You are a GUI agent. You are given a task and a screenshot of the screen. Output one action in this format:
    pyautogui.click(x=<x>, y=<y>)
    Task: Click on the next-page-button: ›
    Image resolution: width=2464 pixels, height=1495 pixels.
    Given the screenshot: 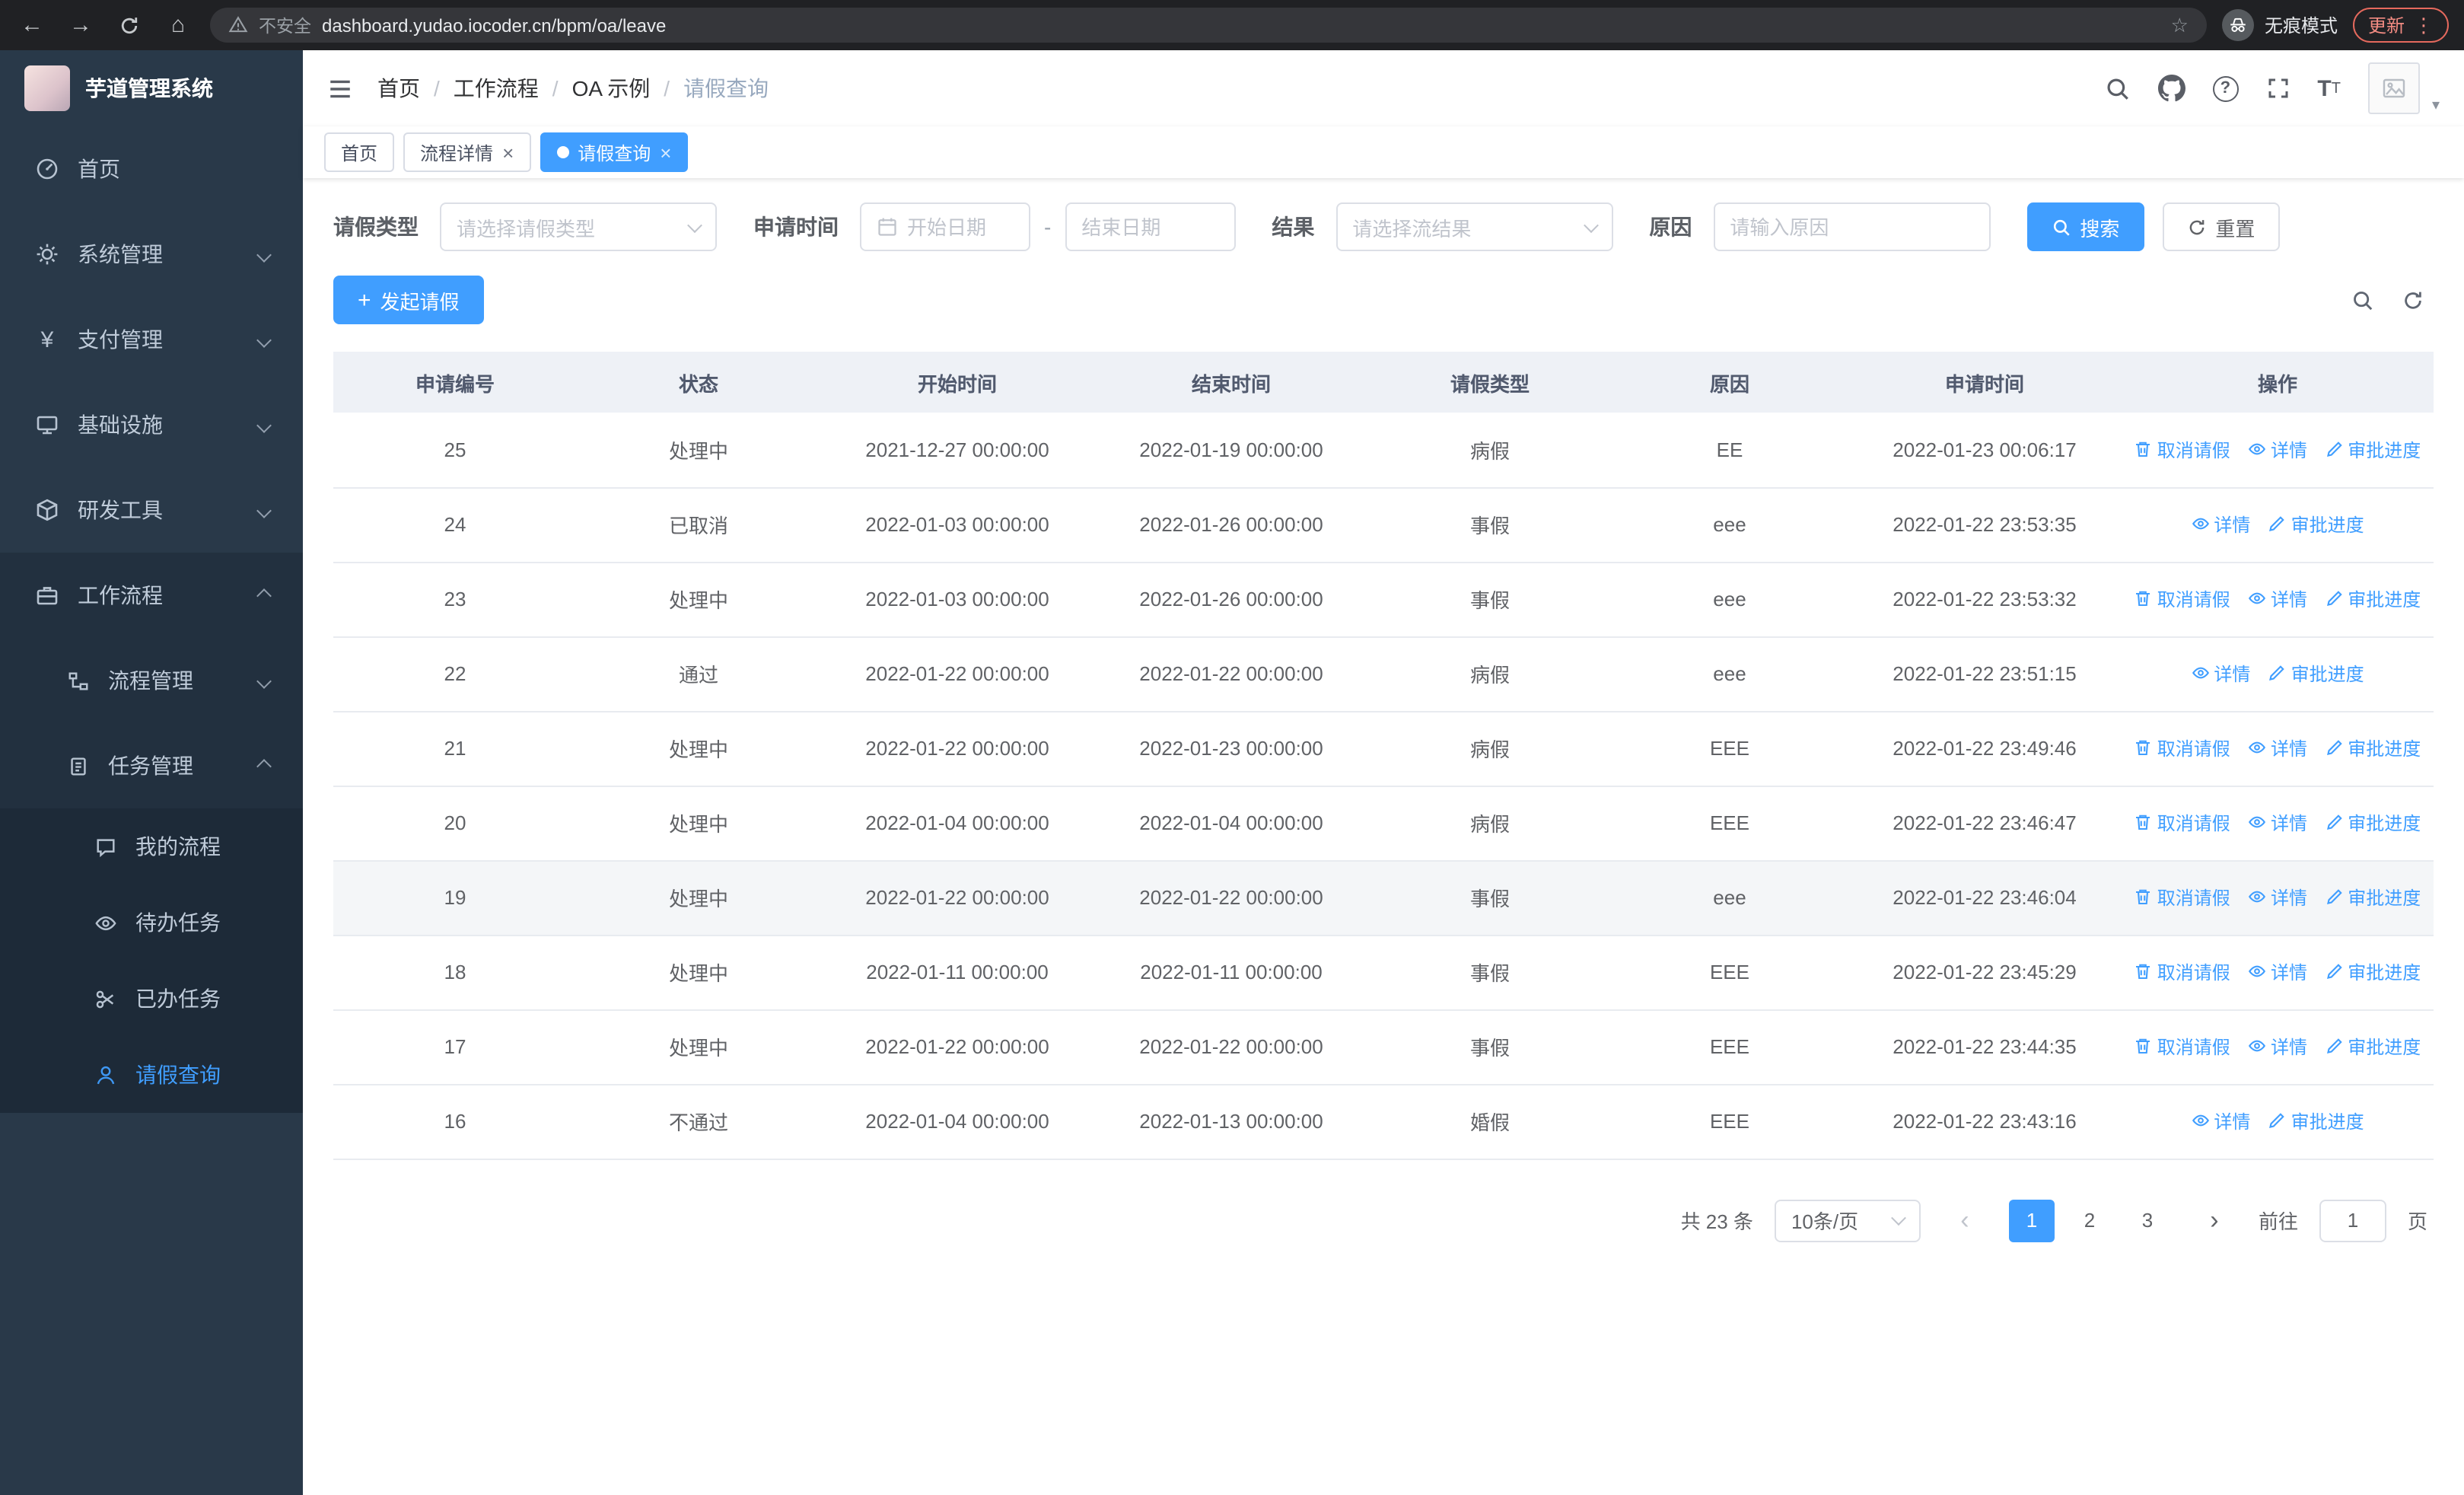 What is the action you would take?
    pyautogui.click(x=2214, y=1221)
    